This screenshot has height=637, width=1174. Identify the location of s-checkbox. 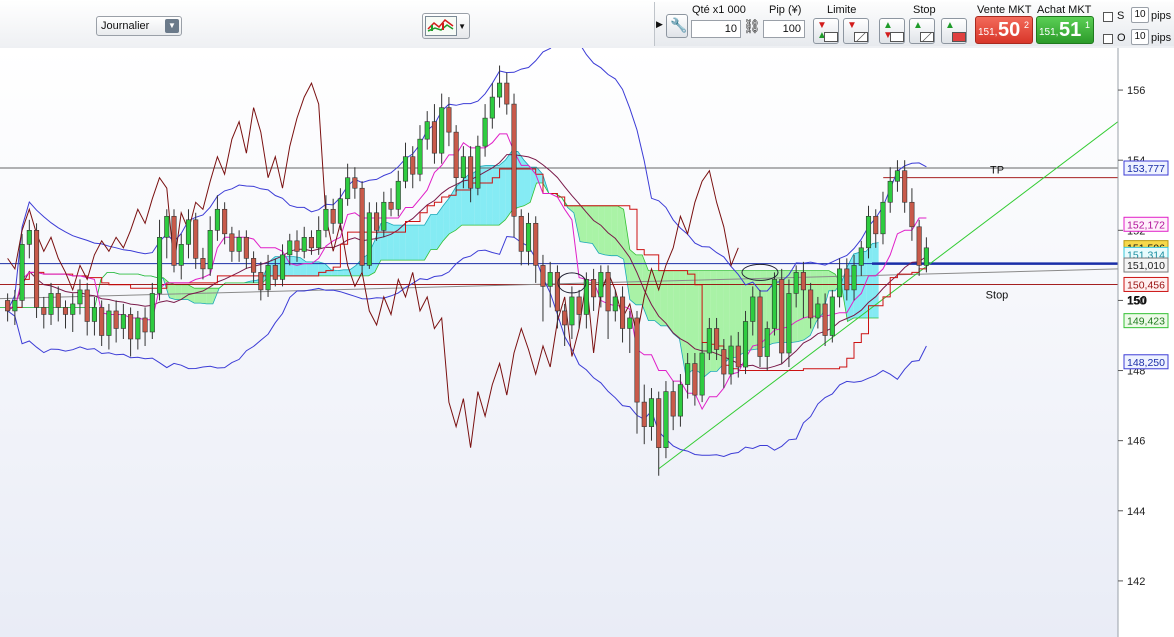
(1108, 17).